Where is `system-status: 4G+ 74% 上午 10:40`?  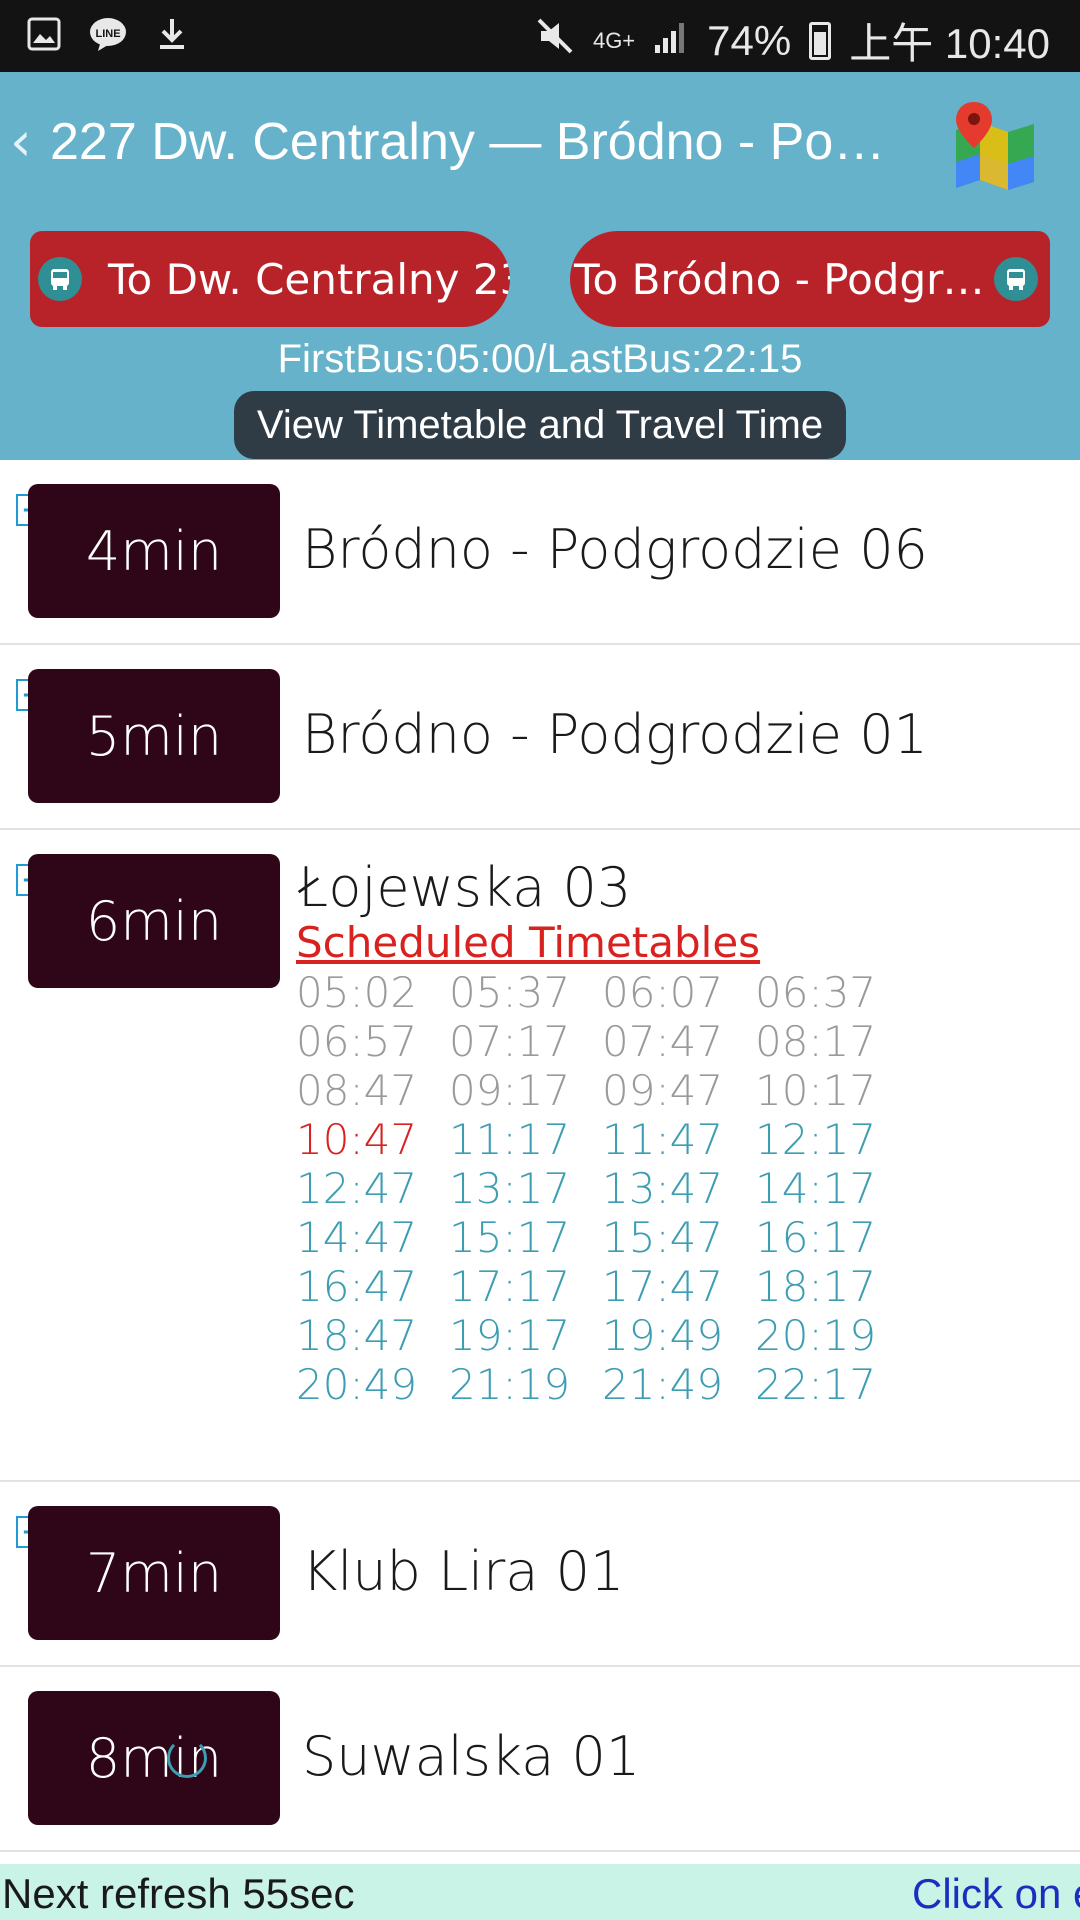
system-status: 4G+ 74% 上午 10:40 is located at coordinates (792, 40).